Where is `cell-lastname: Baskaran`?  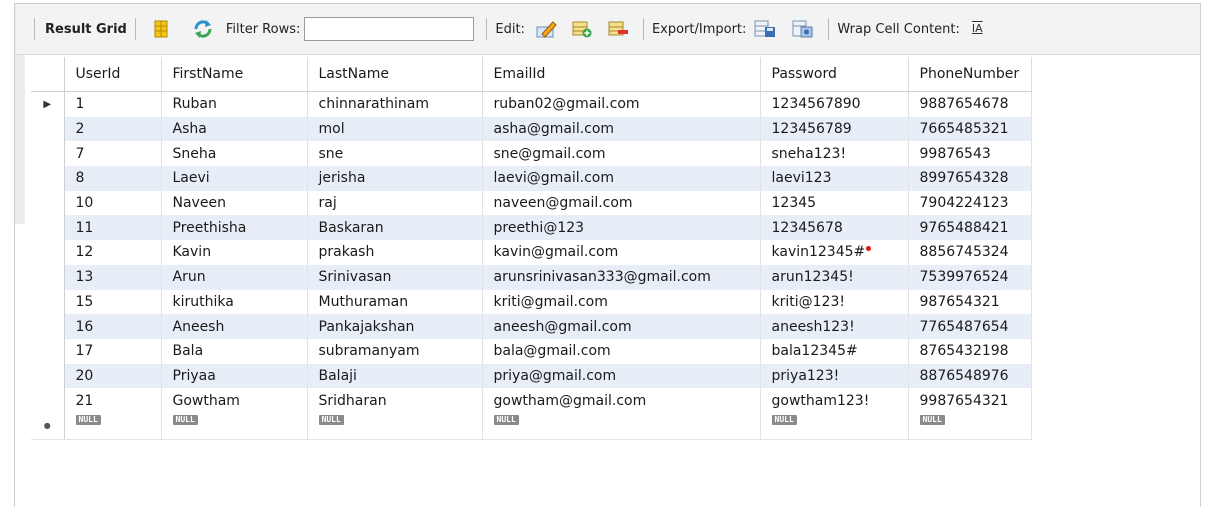
cell-lastname: Baskaran is located at coordinates (395, 228).